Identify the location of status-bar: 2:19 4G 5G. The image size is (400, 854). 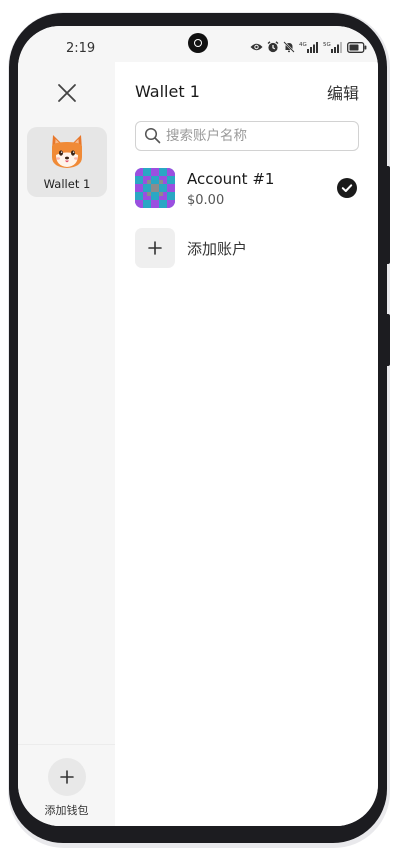
(198, 44).